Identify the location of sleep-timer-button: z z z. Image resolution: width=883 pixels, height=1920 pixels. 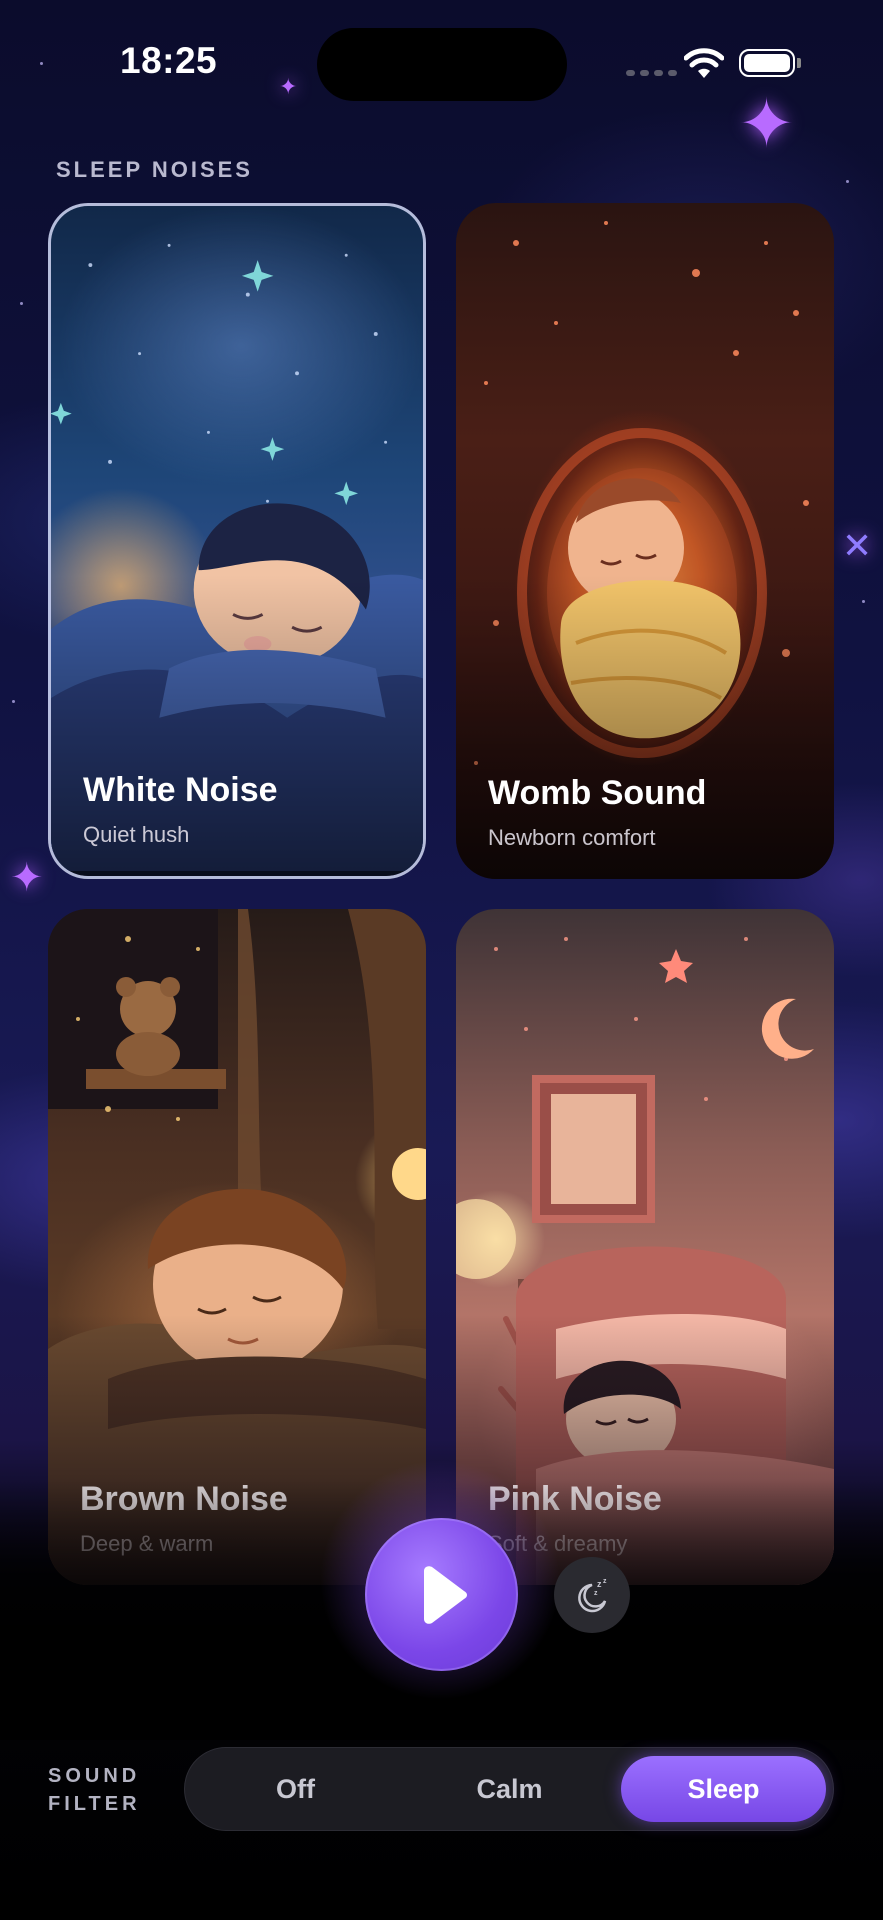
(592, 1595).